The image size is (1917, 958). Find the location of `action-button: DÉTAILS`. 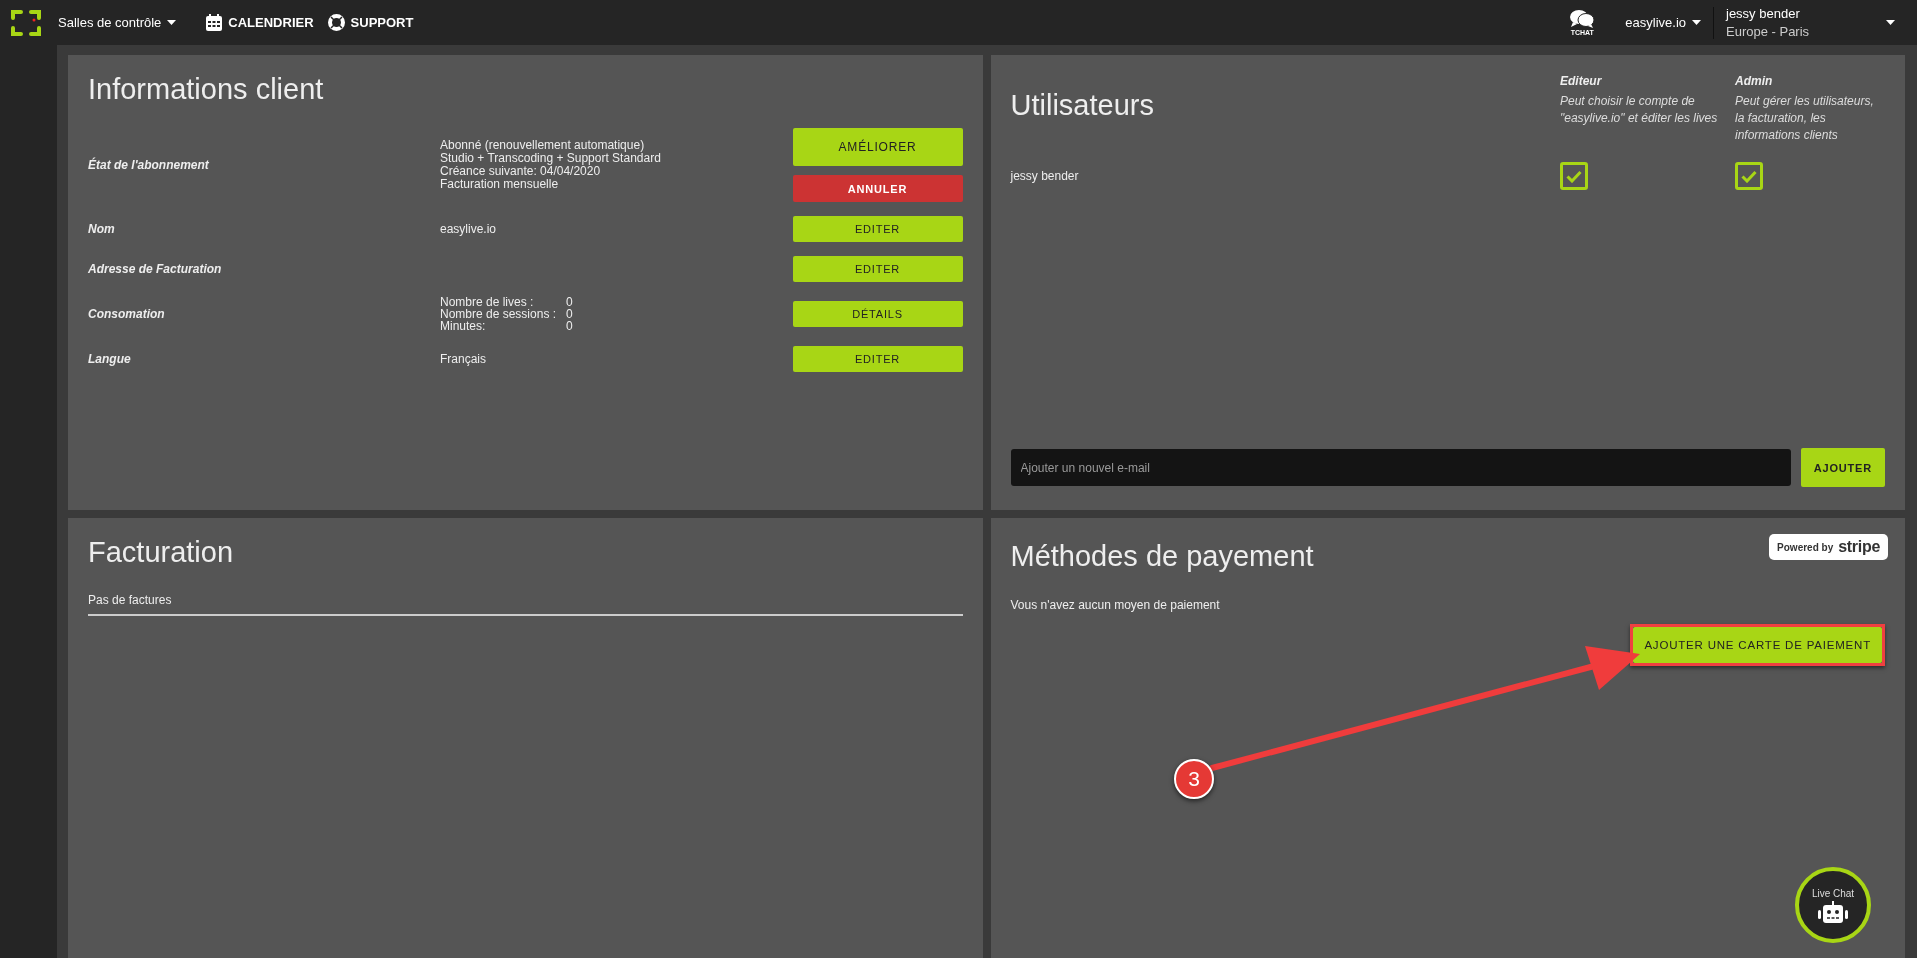

action-button: DÉTAILS is located at coordinates (877, 314).